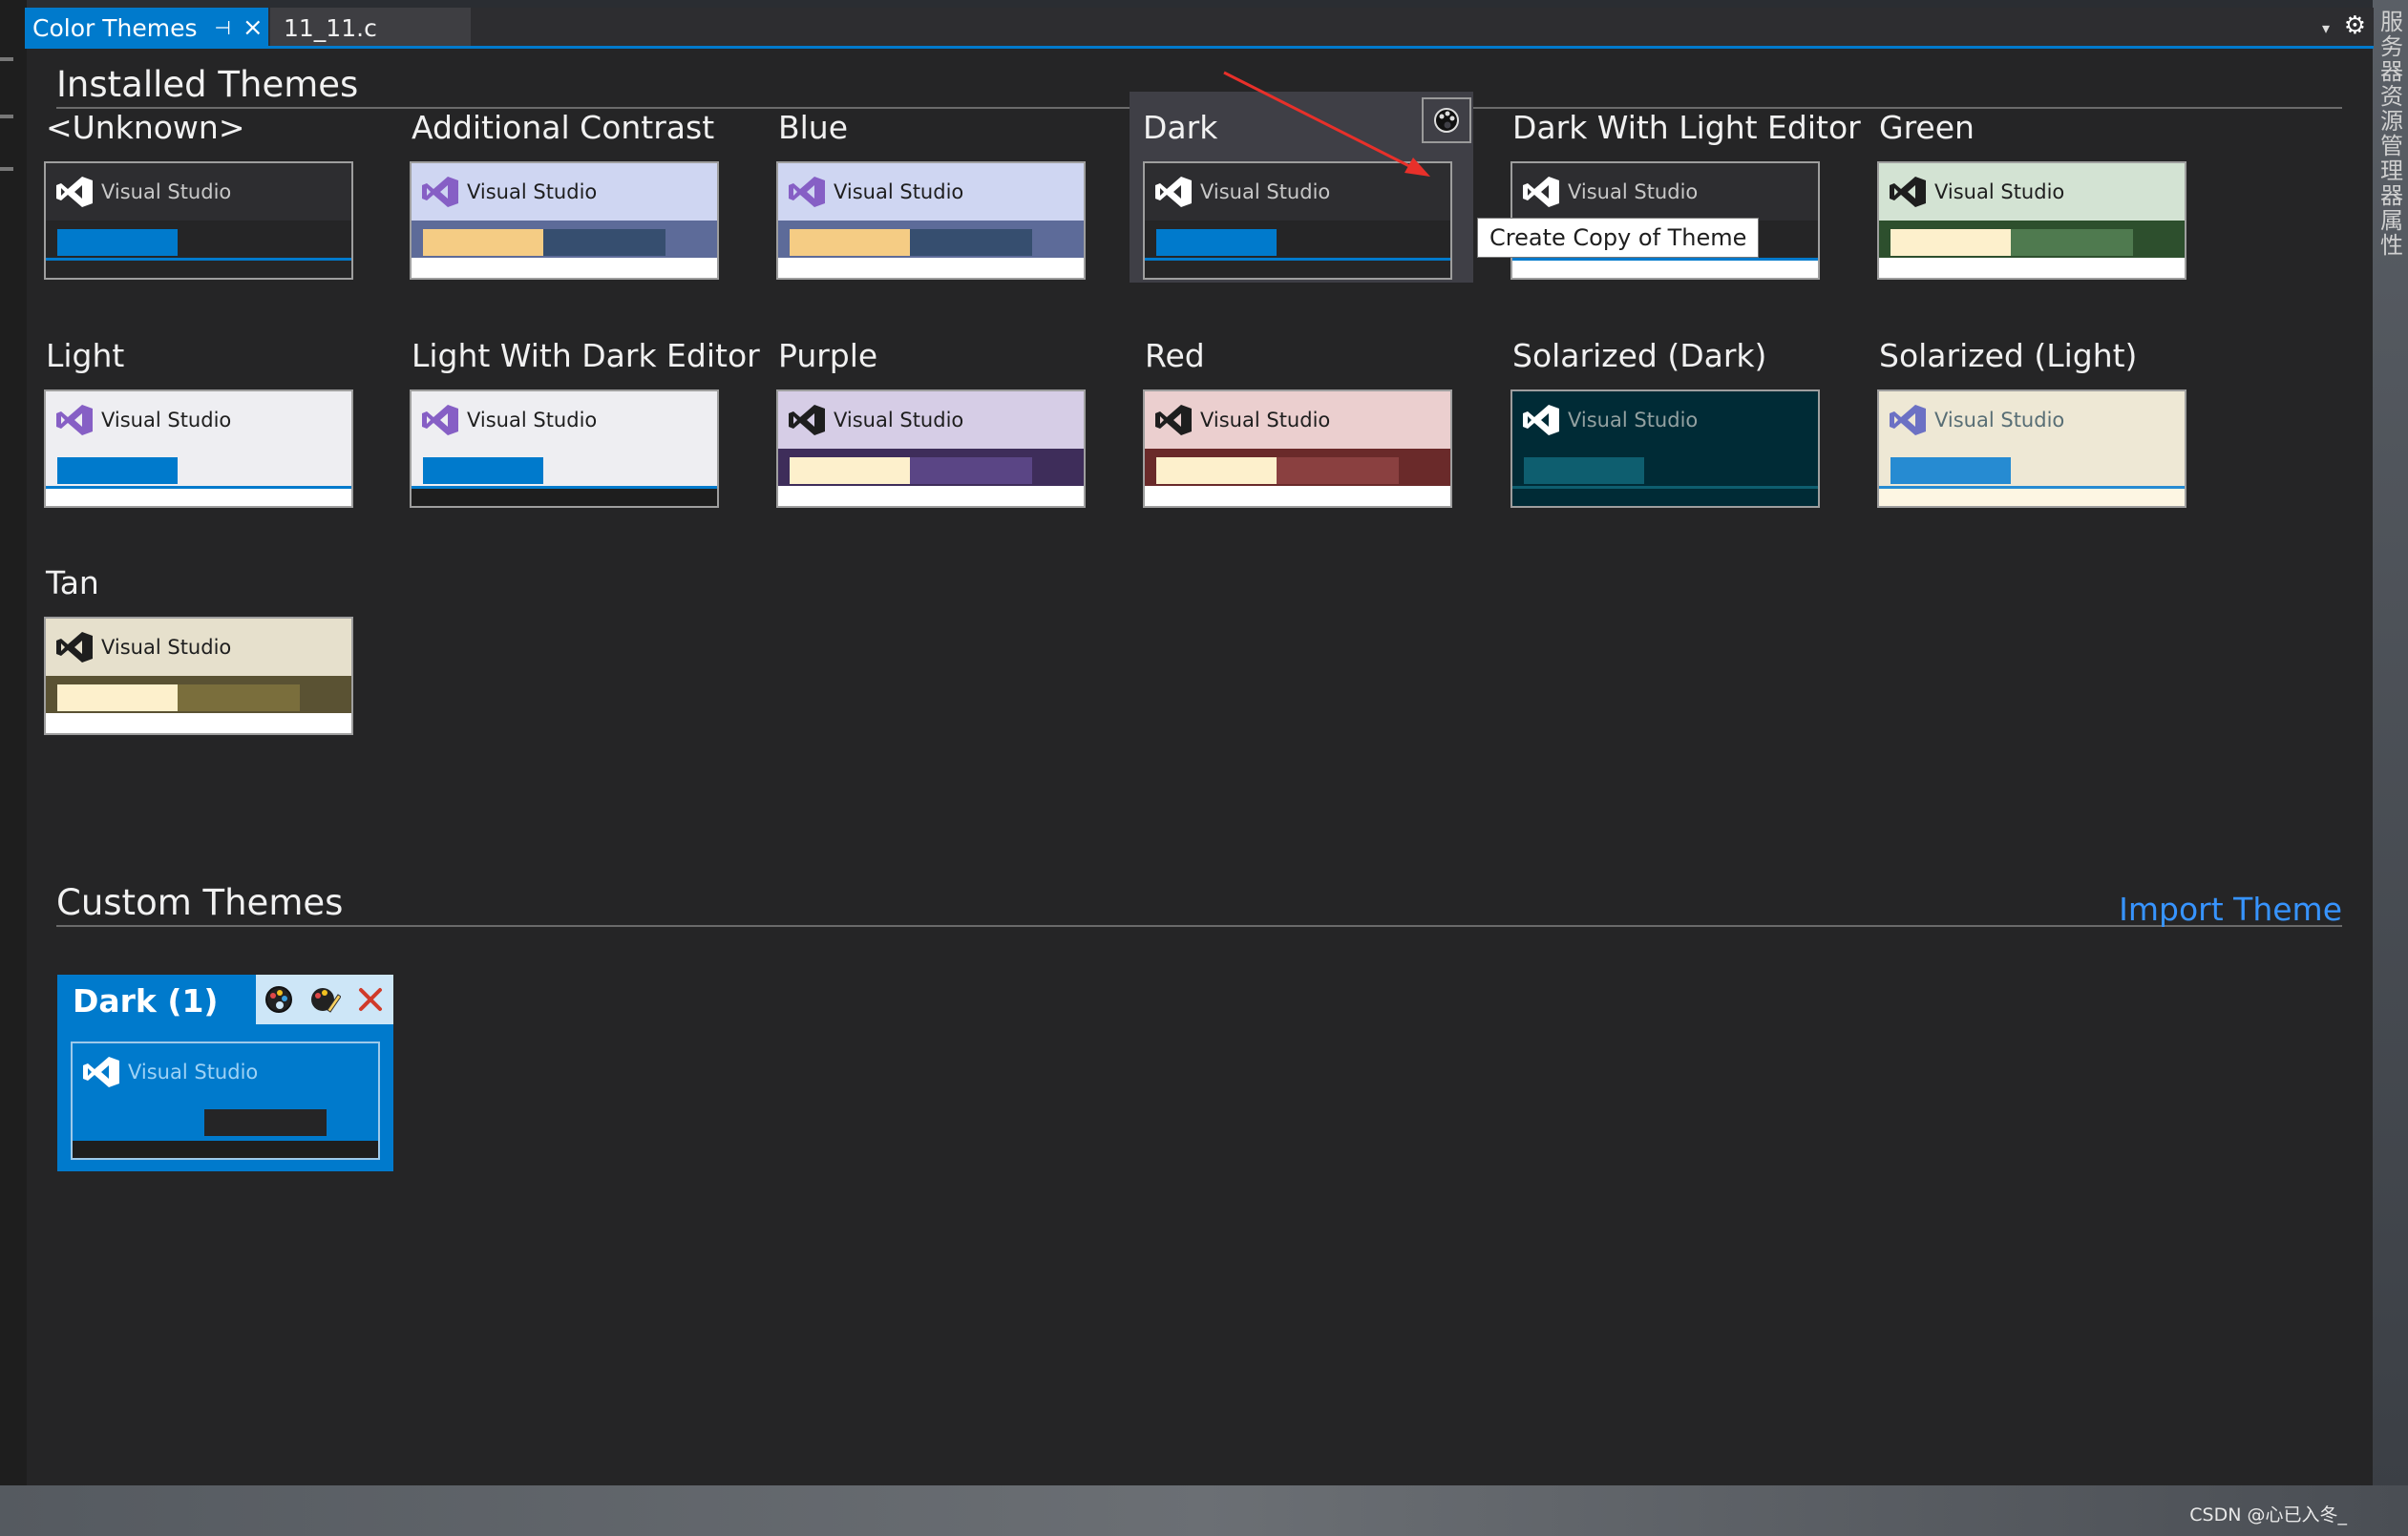  What do you see at coordinates (1618, 238) in the screenshot?
I see `create-copy-tooltip: Create Copy of Theme` at bounding box center [1618, 238].